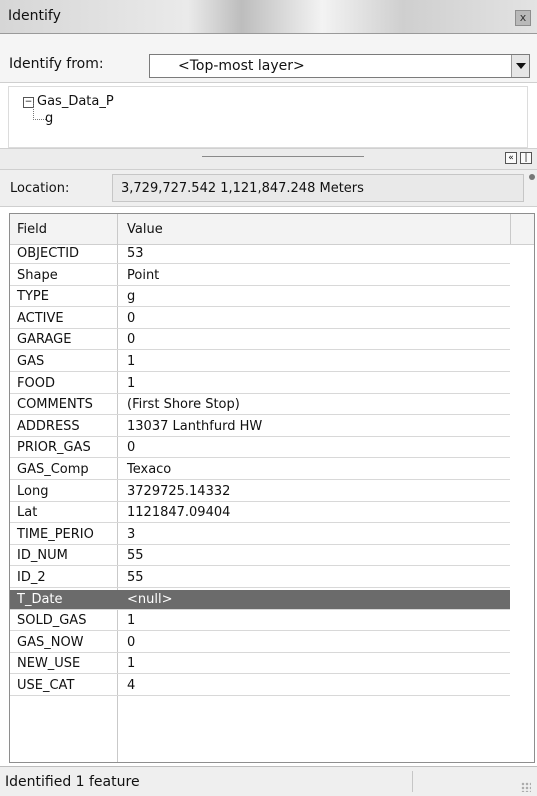 This screenshot has height=796, width=537. I want to click on field-header: Field, so click(32, 229).